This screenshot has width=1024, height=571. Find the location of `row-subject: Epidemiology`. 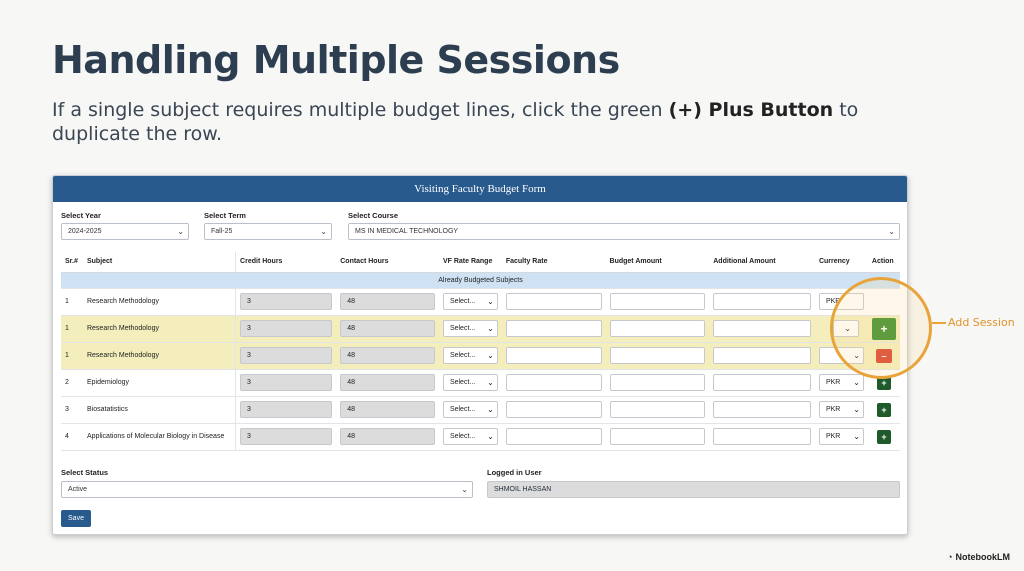

row-subject: Epidemiology is located at coordinates (159, 383).